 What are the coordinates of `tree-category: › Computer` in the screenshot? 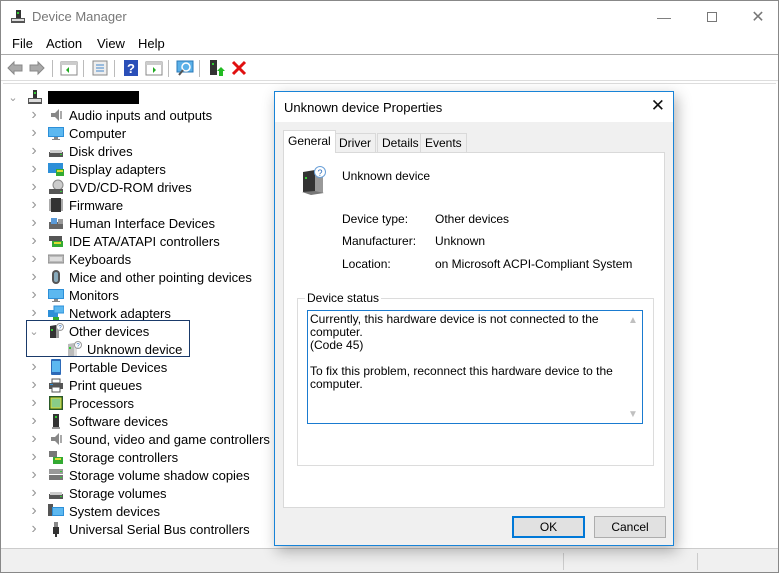 It's located at (77, 133).